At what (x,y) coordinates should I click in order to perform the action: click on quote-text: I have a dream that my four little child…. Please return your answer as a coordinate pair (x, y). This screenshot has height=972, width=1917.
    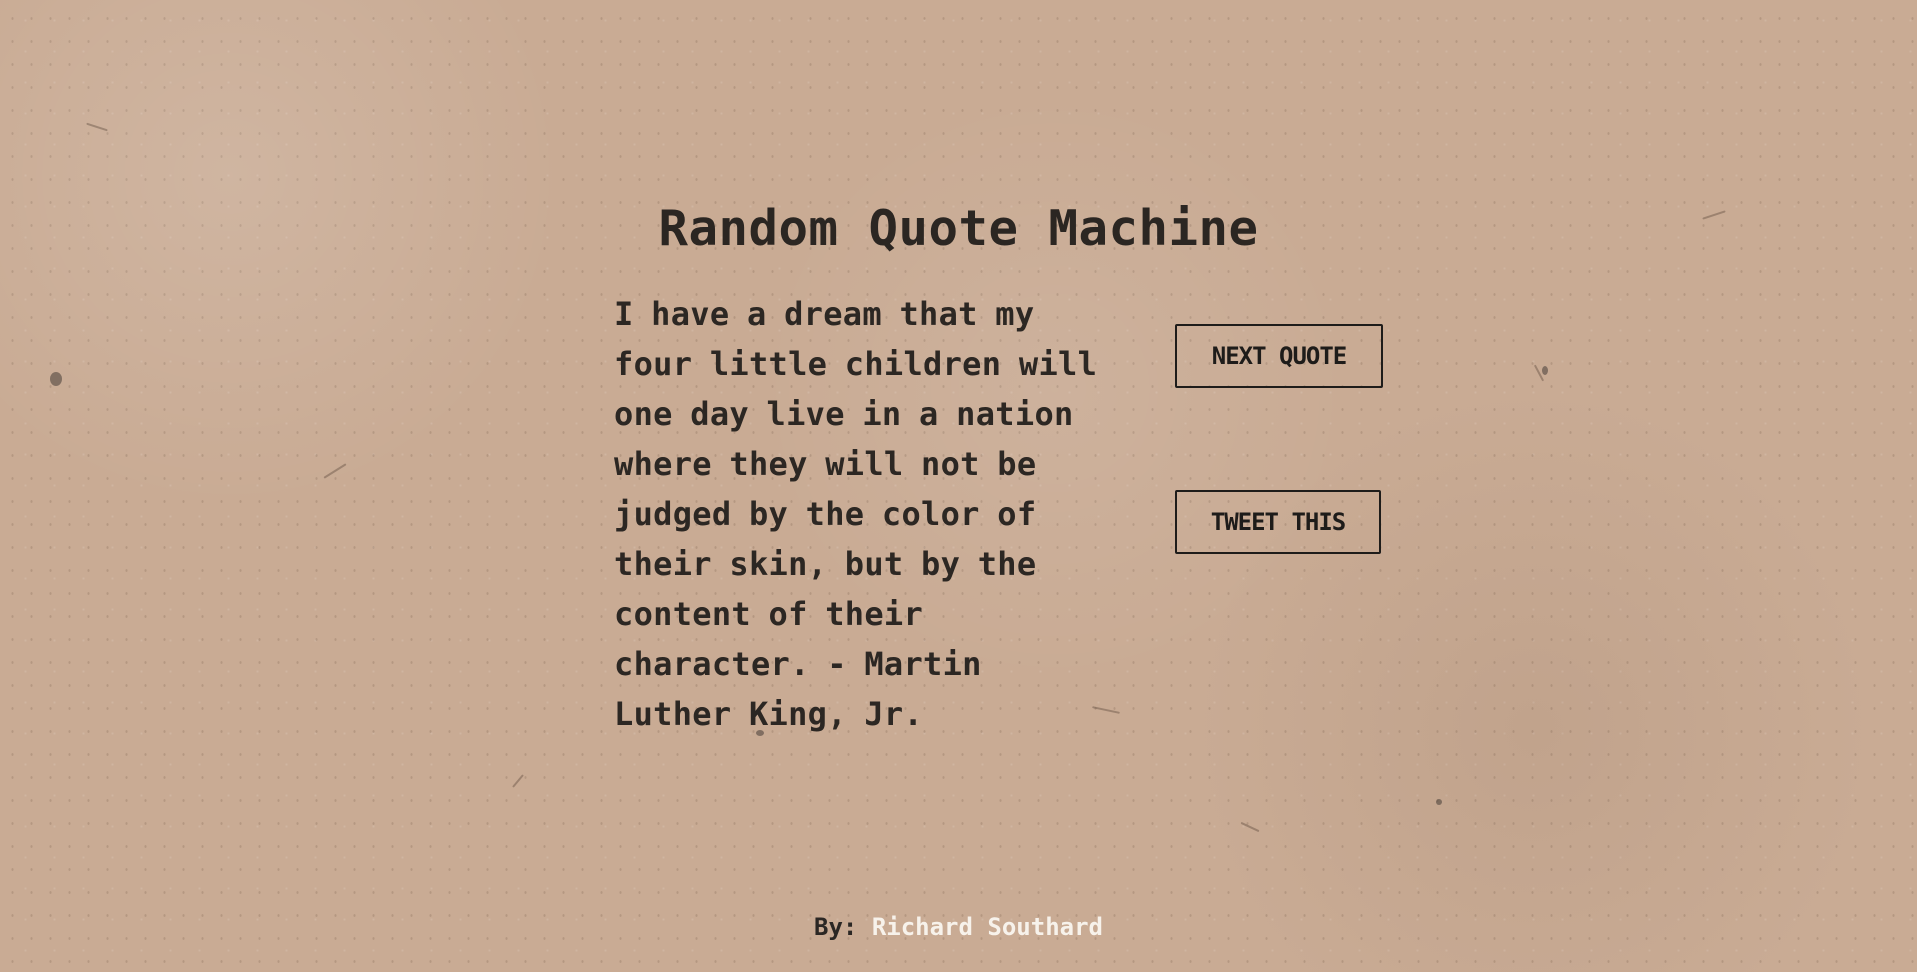
    Looking at the image, I should click on (856, 514).